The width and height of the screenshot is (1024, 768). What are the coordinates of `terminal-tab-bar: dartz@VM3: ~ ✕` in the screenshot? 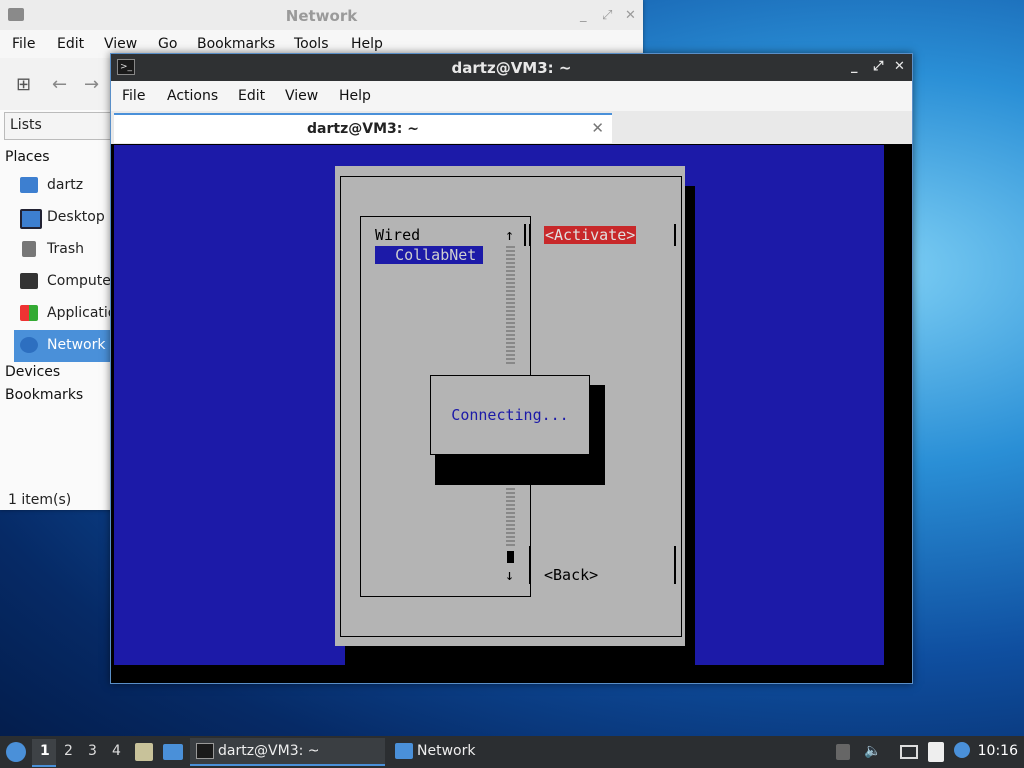 It's located at (511, 127).